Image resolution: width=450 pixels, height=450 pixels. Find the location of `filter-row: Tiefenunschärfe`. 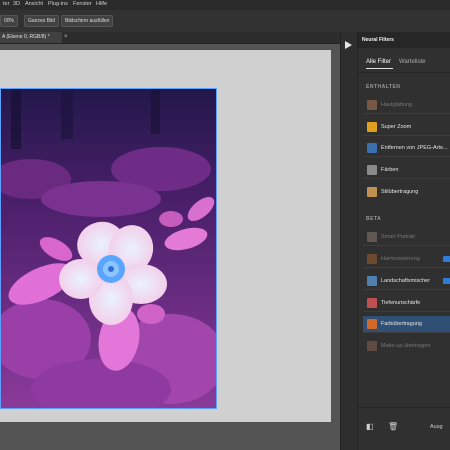

filter-row: Tiefenunschärfe is located at coordinates (406, 303).